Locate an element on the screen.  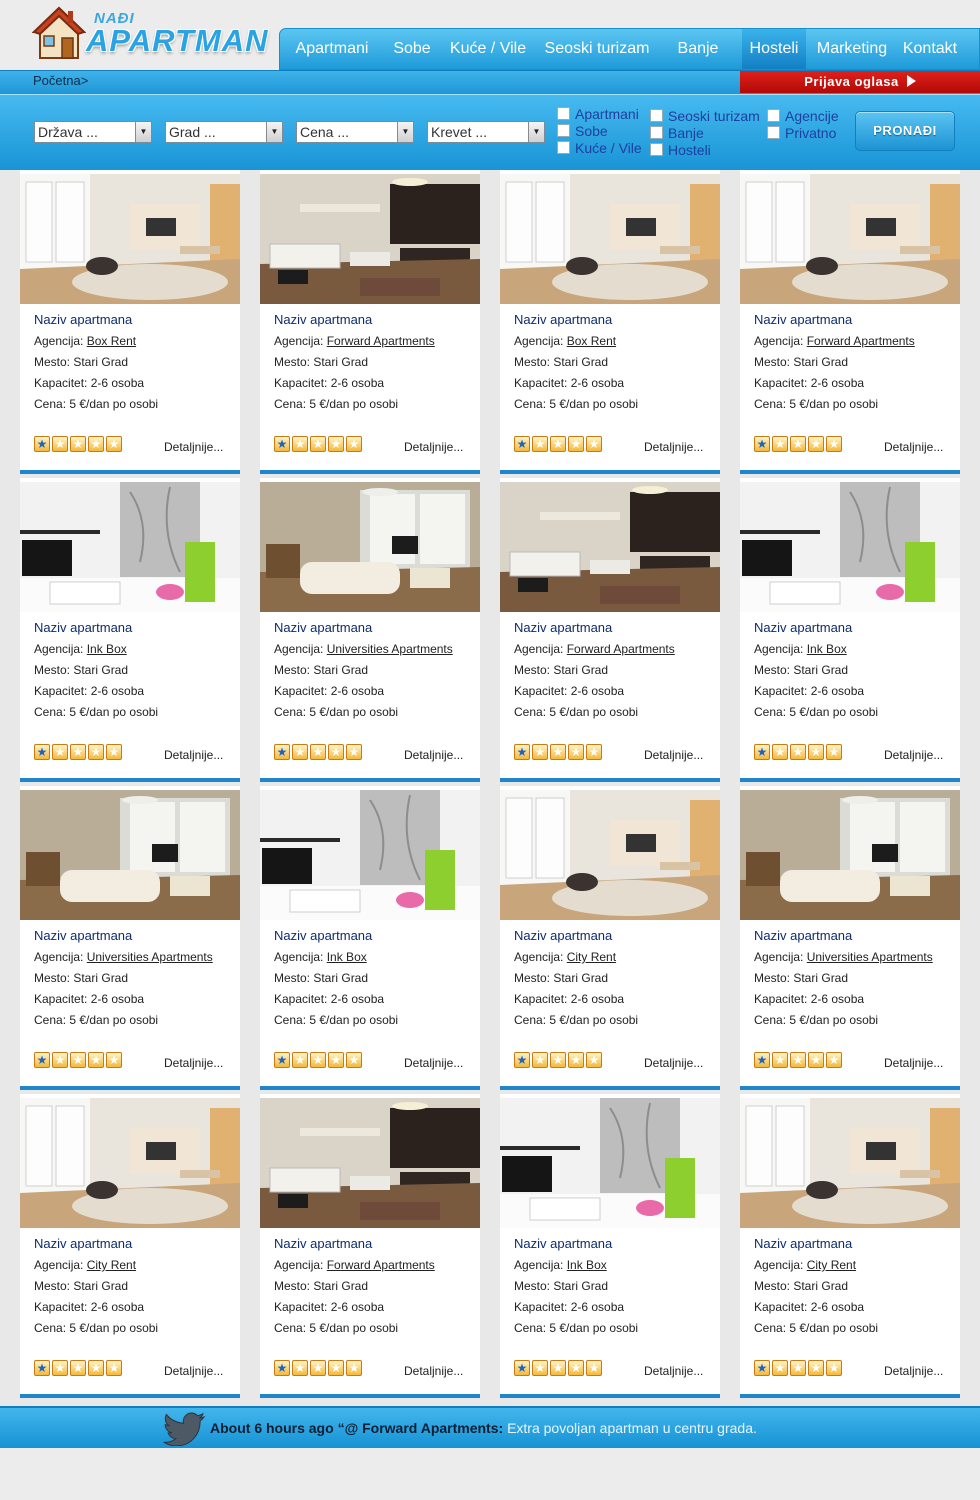
nav-marketing: Marketing is located at coordinates (852, 49).